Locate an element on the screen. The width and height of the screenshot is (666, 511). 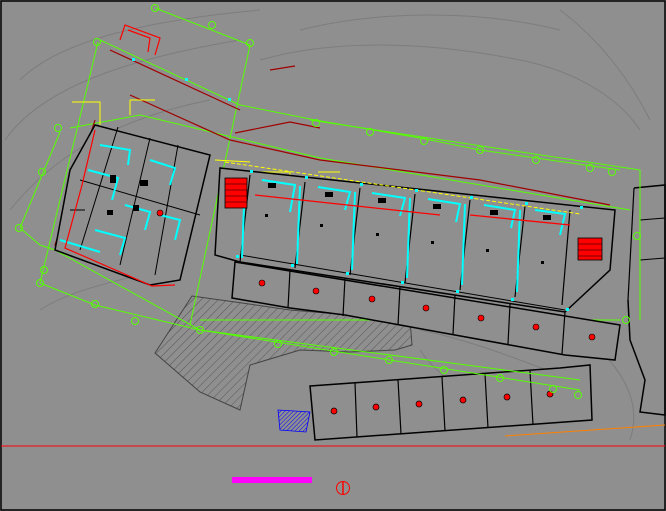
orange-boundary is located at coordinates (585, 430).